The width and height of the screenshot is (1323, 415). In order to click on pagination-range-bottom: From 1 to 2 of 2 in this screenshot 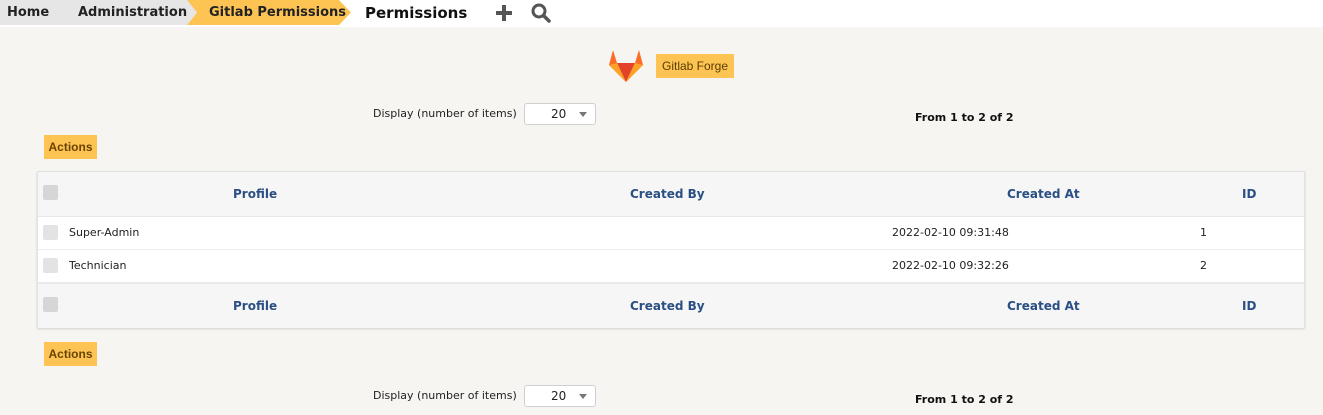, I will do `click(964, 399)`.